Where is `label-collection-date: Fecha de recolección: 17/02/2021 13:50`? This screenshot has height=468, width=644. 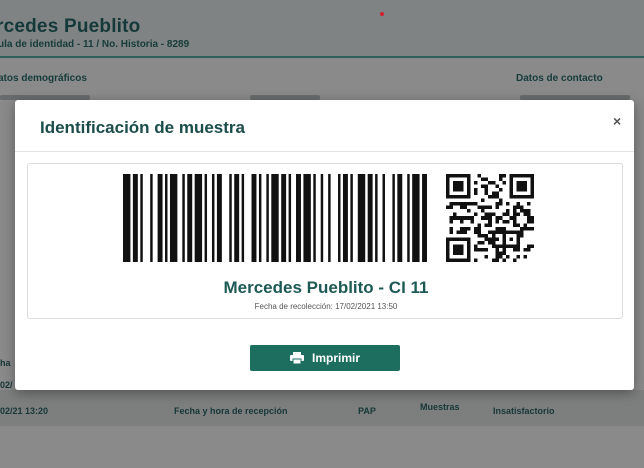 label-collection-date: Fecha de recolección: 17/02/2021 13:50 is located at coordinates (326, 306).